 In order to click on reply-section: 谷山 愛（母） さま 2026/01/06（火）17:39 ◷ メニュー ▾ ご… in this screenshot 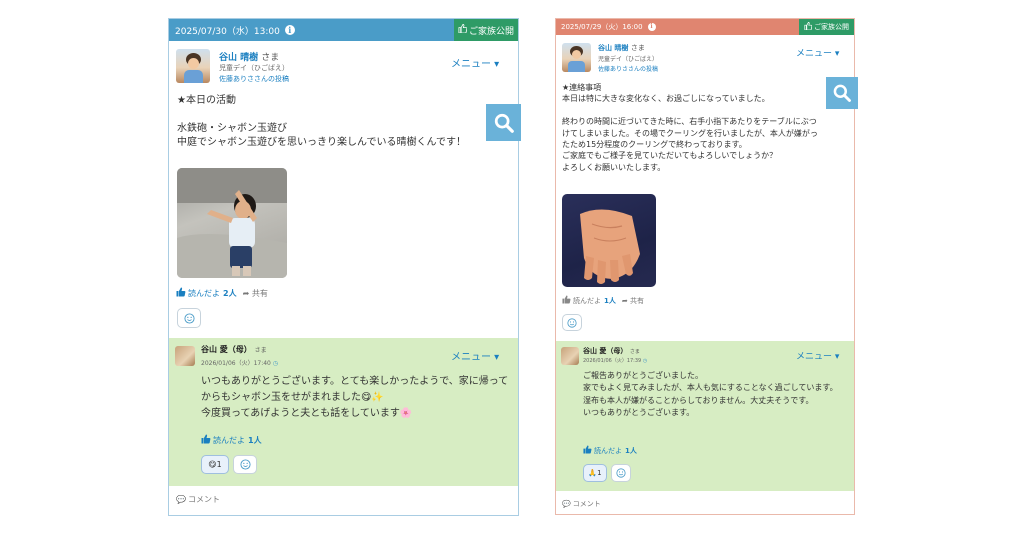, I will do `click(705, 416)`.